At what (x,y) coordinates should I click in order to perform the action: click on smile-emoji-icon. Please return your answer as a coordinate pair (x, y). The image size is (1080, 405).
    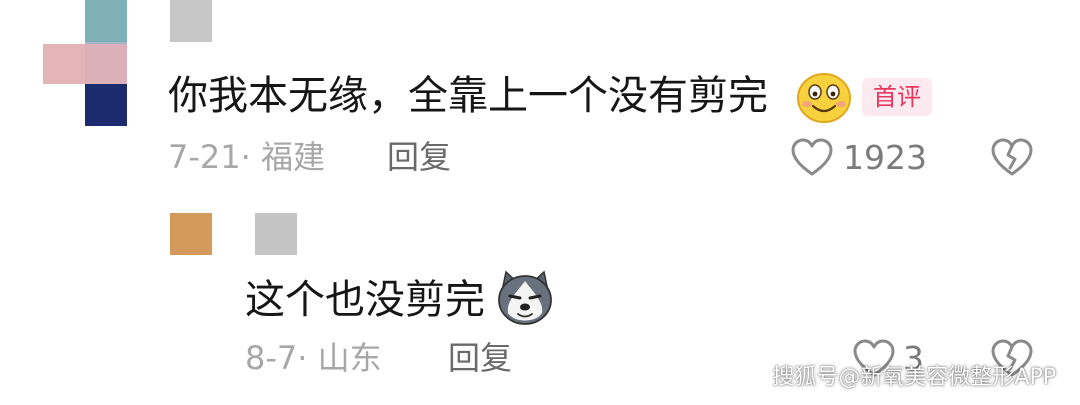
    Looking at the image, I should click on (824, 98).